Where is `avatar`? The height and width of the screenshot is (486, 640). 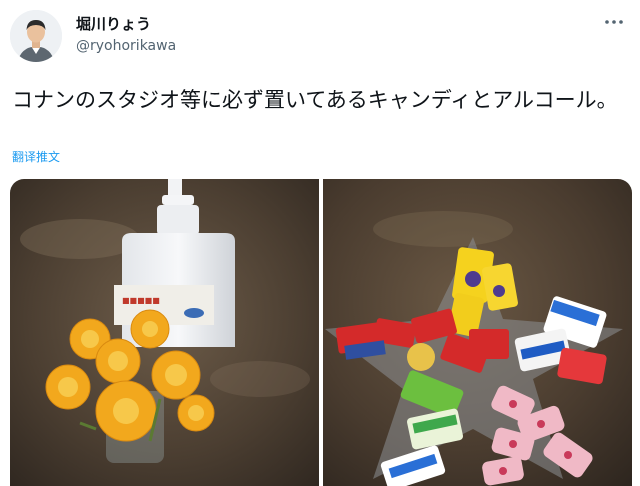 avatar is located at coordinates (36, 36).